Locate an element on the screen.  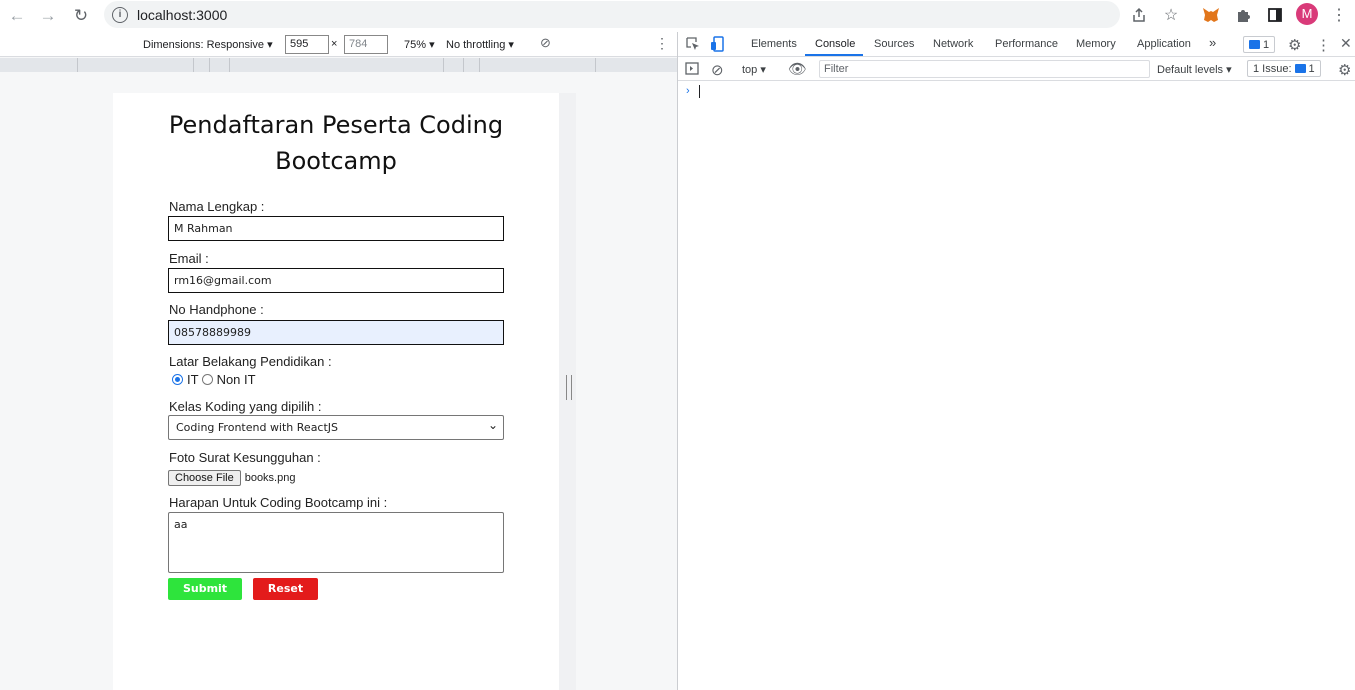
zoom-label: 75% is located at coordinates (415, 45).